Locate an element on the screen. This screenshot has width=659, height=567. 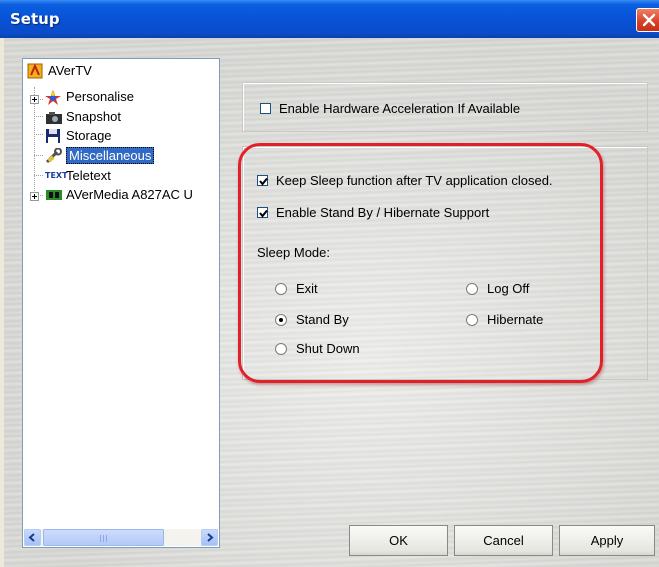
floppy-disk-icon is located at coordinates (54, 136).